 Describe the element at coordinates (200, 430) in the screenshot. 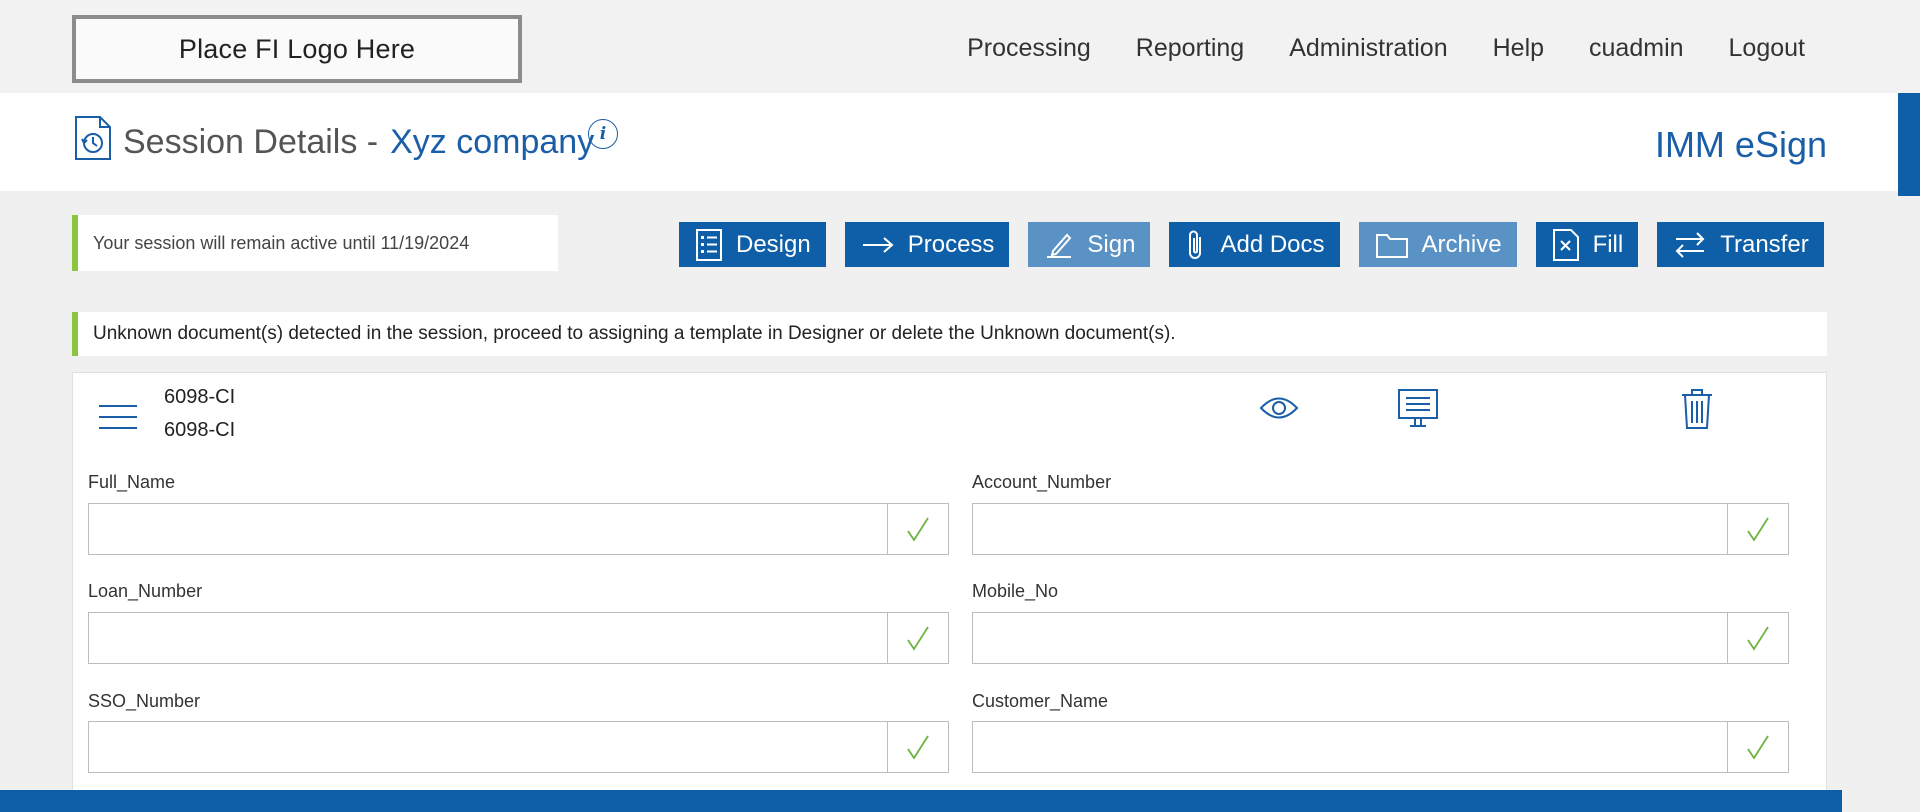

I see `document-type: 6098-CI` at that location.